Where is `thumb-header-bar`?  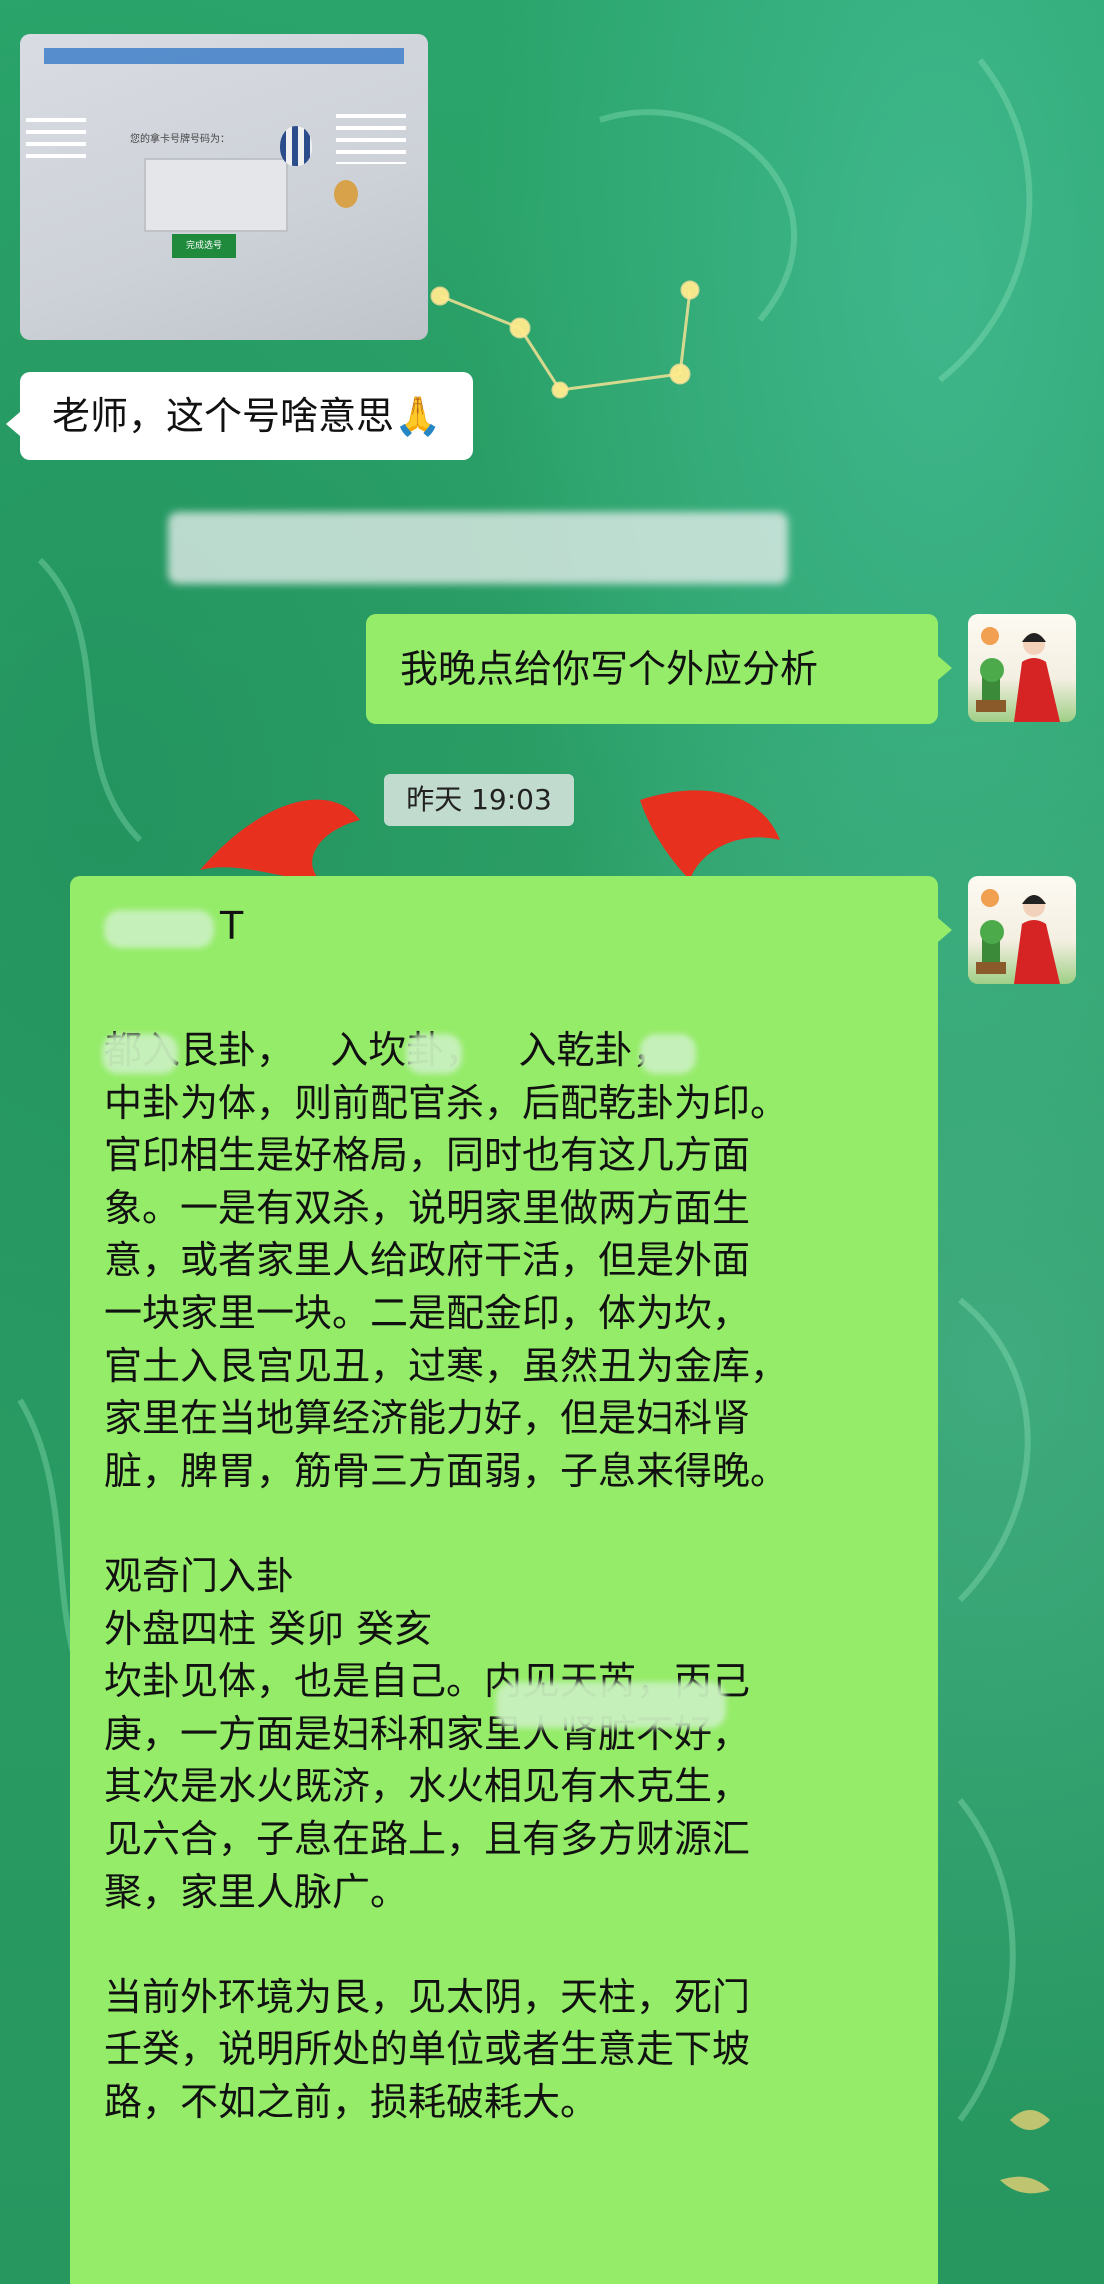
thumb-header-bar is located at coordinates (224, 56).